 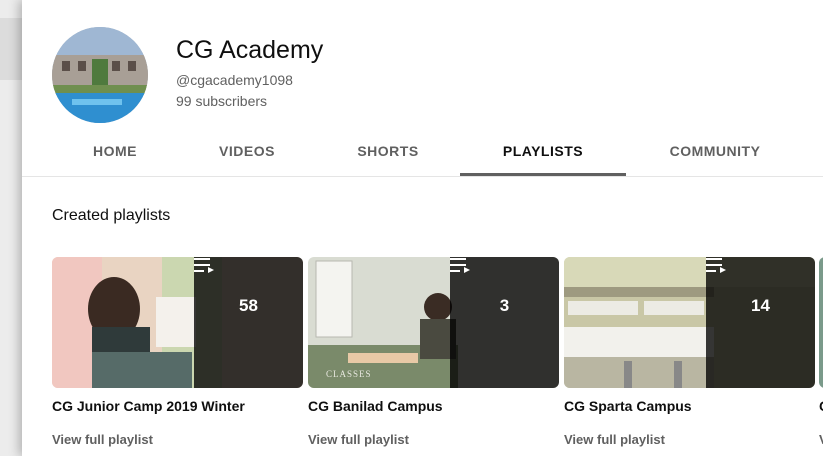 I want to click on video-count: 14, so click(x=760, y=305).